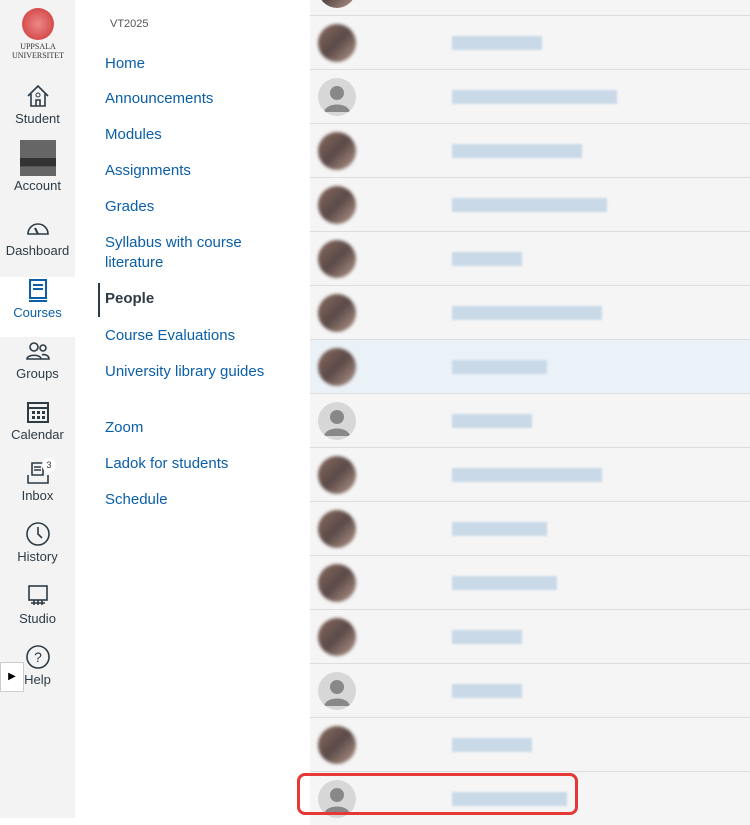 The width and height of the screenshot is (750, 825). I want to click on inbox-icon: 3, so click(37, 472).